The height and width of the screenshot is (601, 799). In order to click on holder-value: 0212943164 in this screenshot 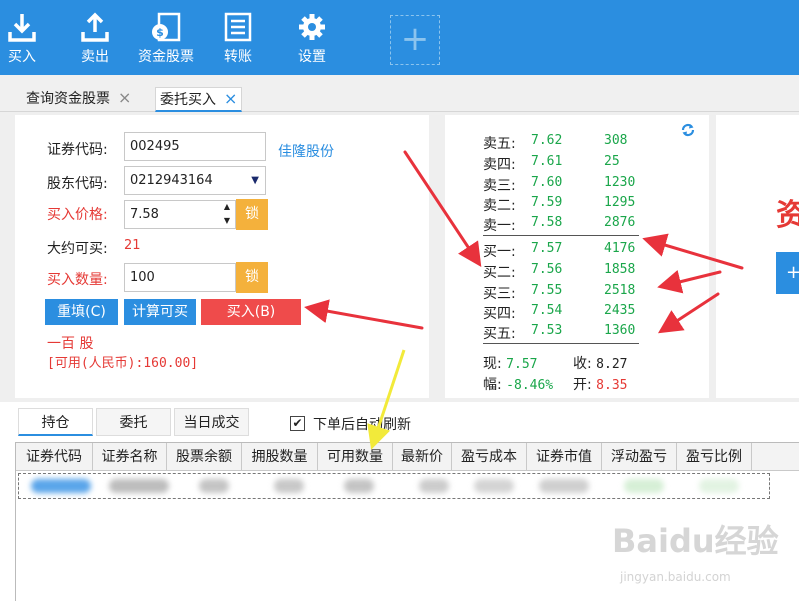, I will do `click(171, 180)`.